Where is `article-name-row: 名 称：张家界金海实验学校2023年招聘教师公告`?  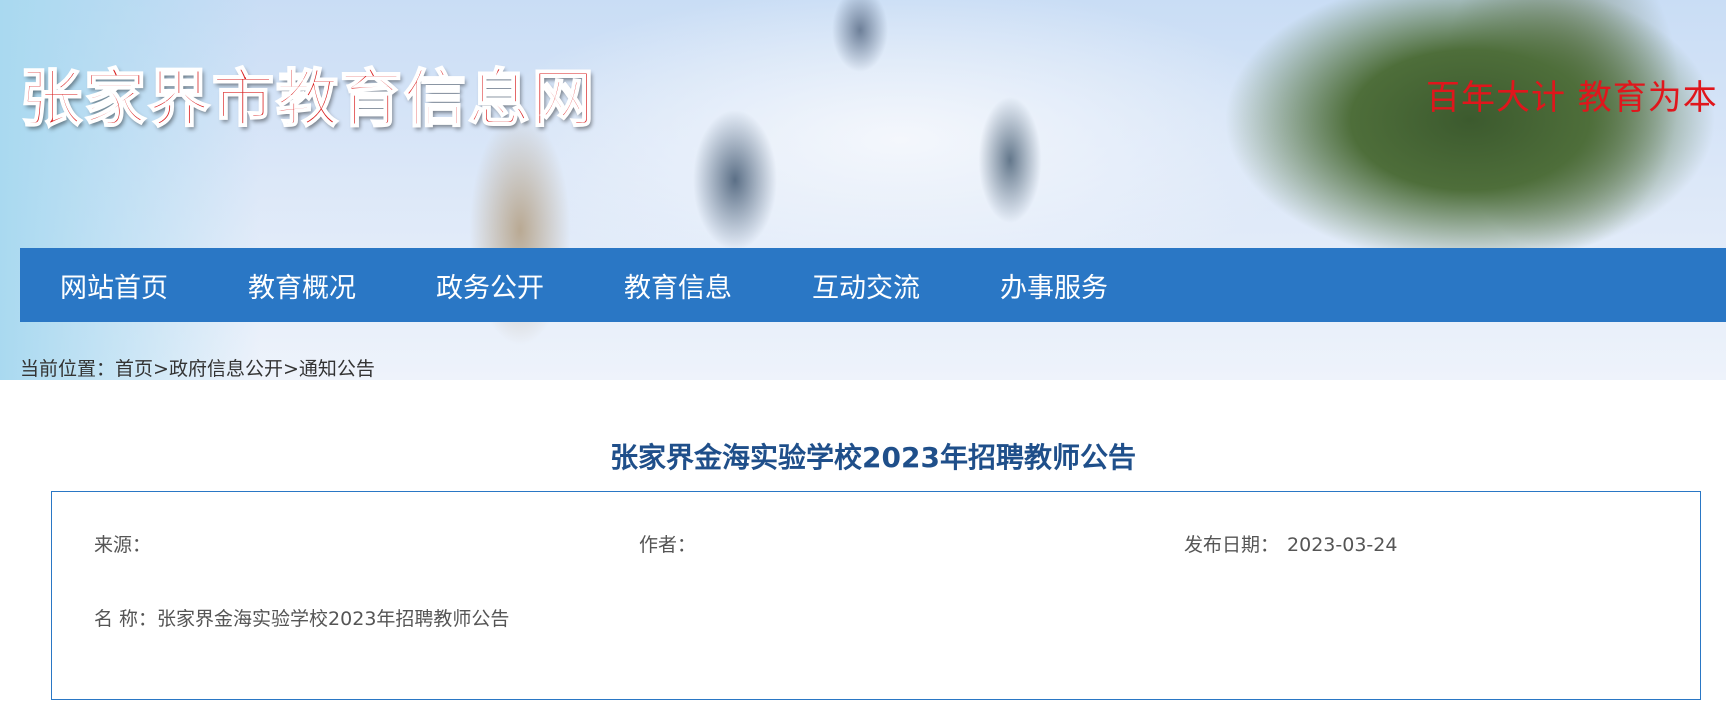 article-name-row: 名 称：张家界金海实验学校2023年招聘教师公告 is located at coordinates (301, 617).